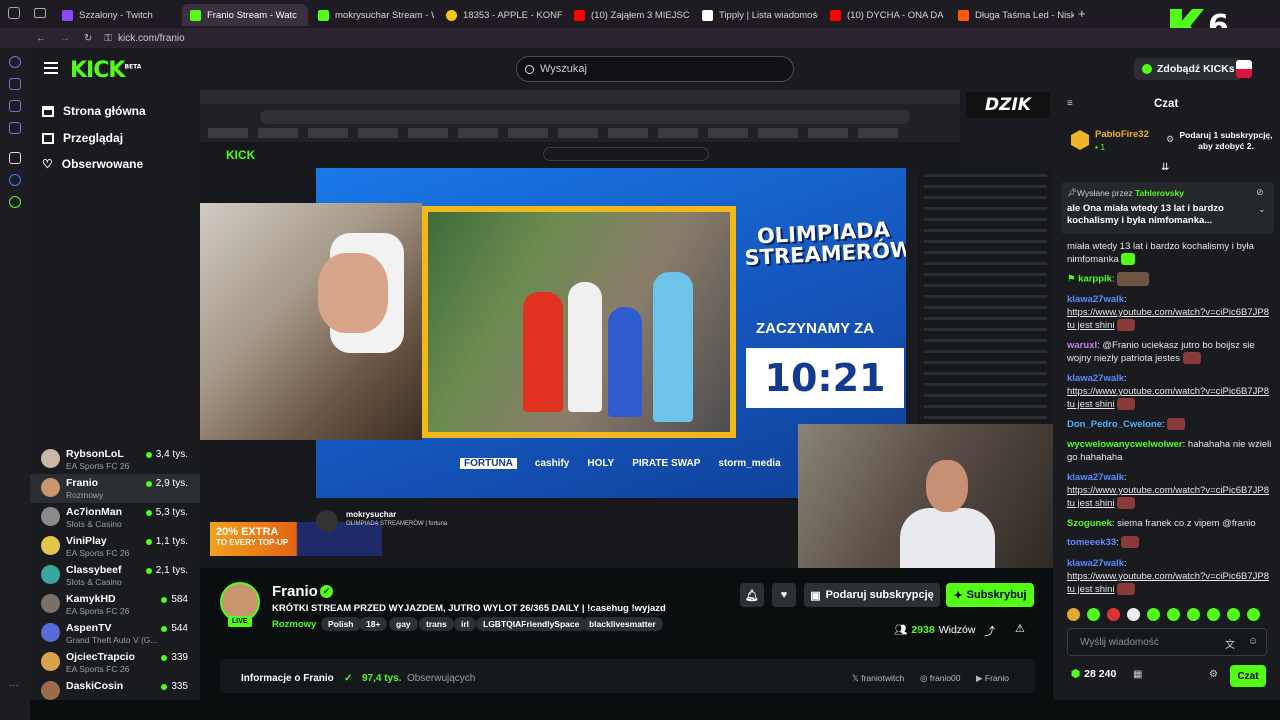  I want to click on follow-button: ♥, so click(784, 595).